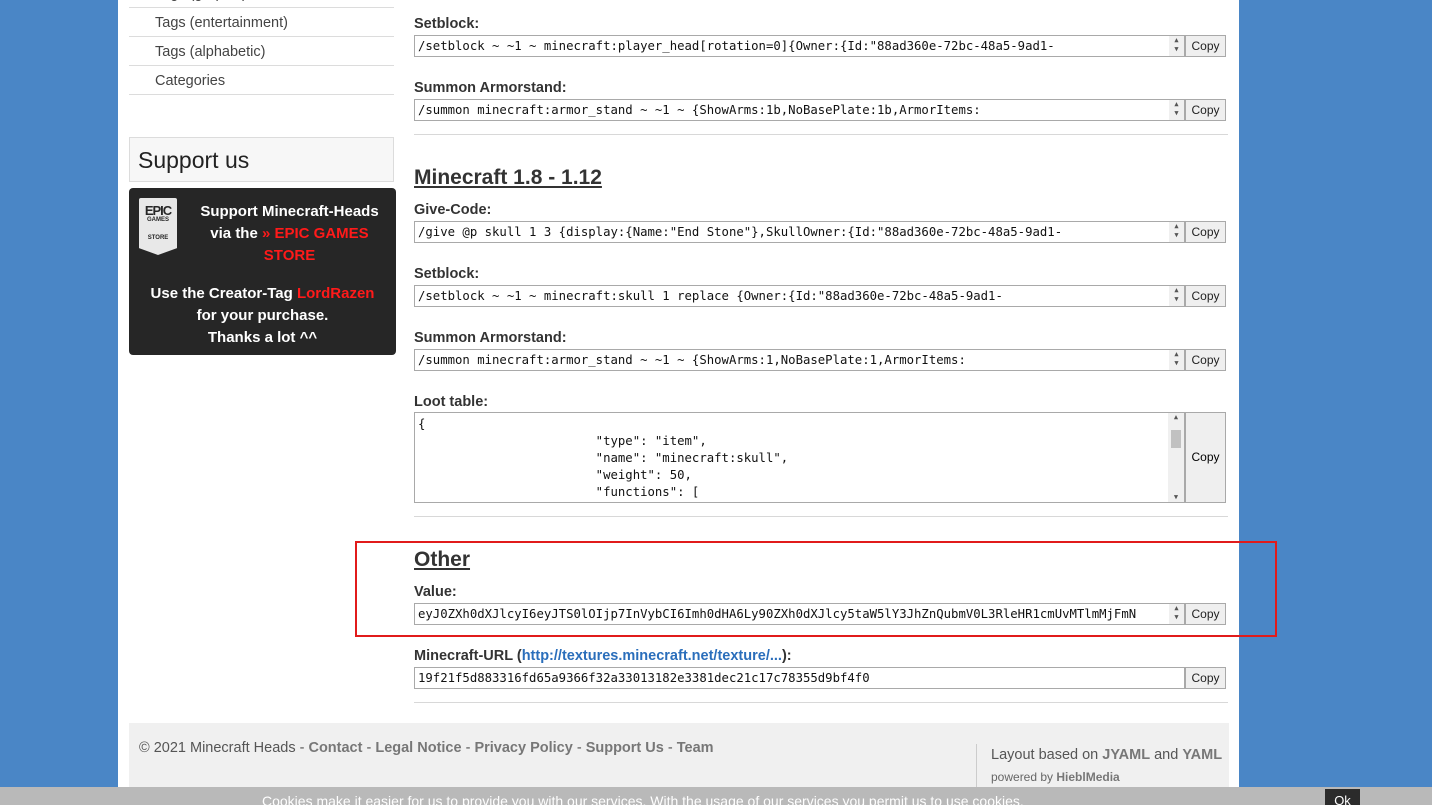  What do you see at coordinates (1205, 360) in the screenshot?
I see `copy-legacy-armorstand-button: Copy` at bounding box center [1205, 360].